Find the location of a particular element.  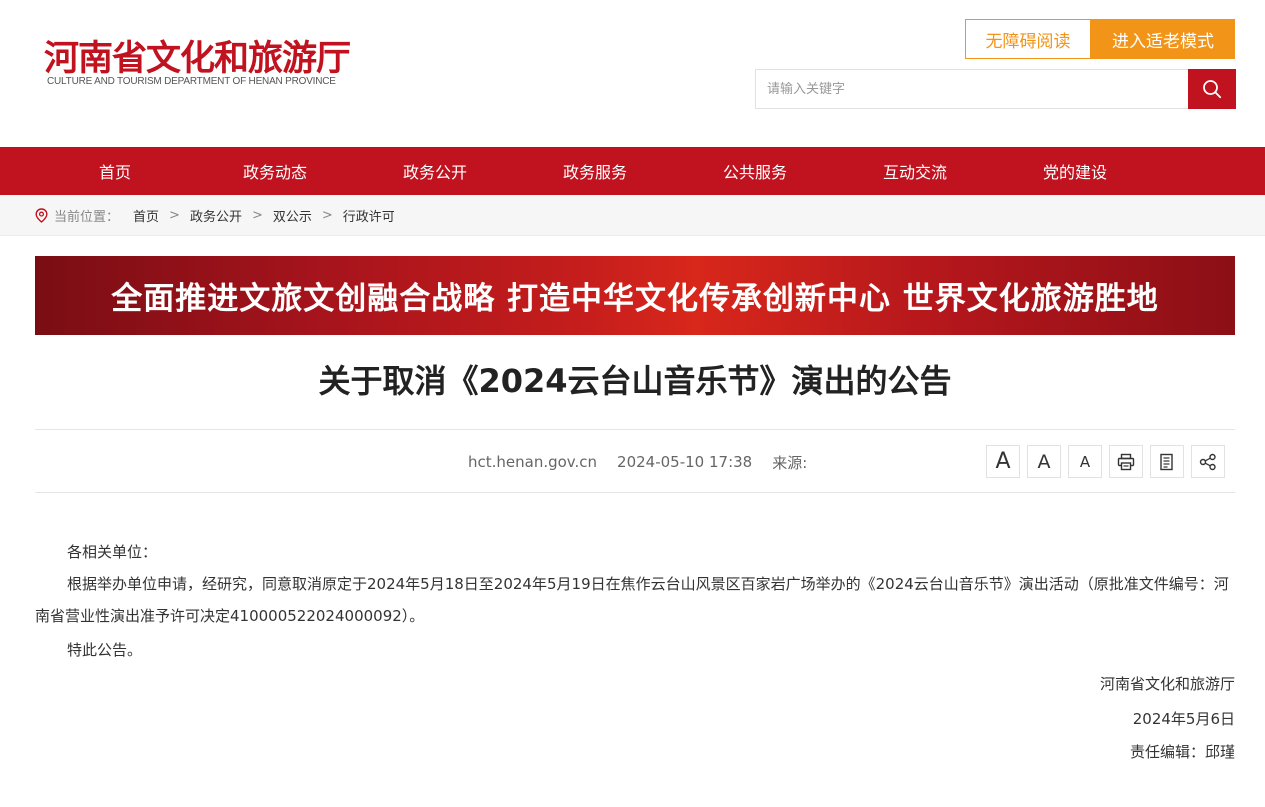

responsible-editor: 责任编辑：邱瑾 is located at coordinates (1182, 752).